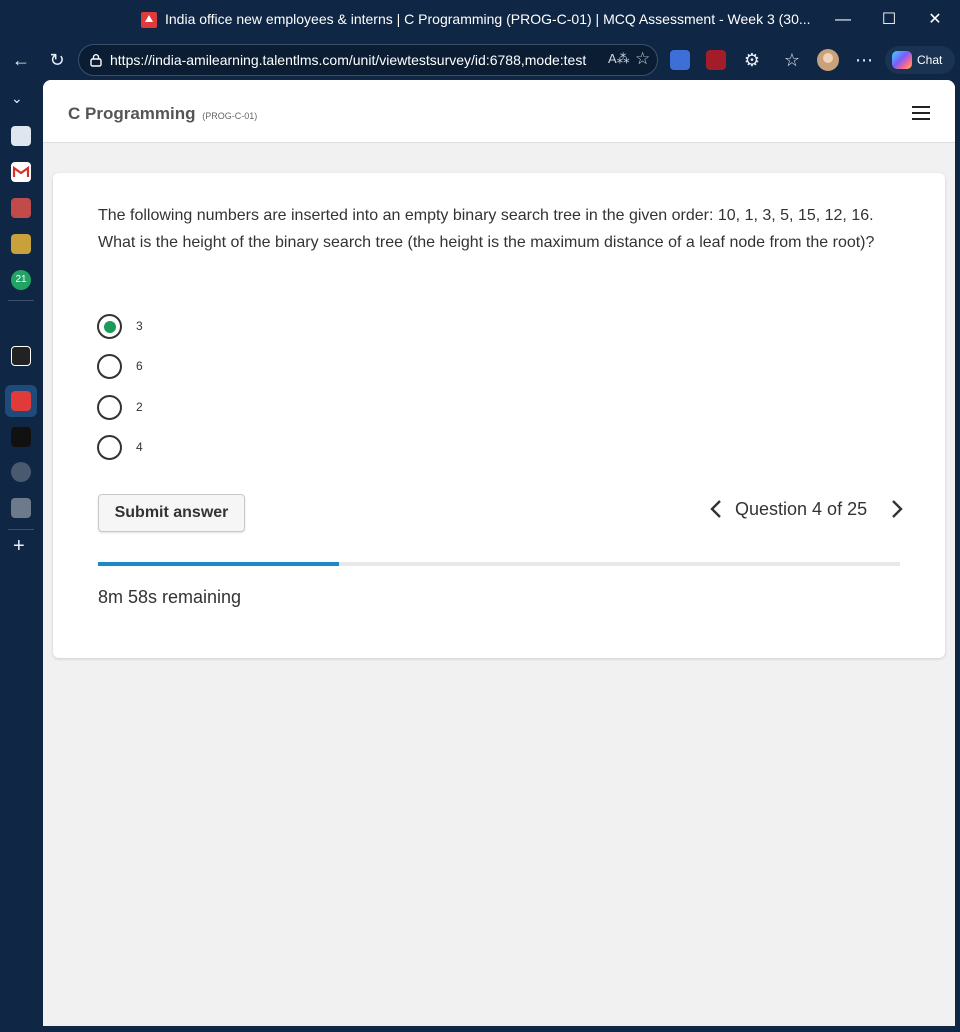 The image size is (960, 1032). Describe the element at coordinates (96, 60) in the screenshot. I see `lock-icon` at that location.